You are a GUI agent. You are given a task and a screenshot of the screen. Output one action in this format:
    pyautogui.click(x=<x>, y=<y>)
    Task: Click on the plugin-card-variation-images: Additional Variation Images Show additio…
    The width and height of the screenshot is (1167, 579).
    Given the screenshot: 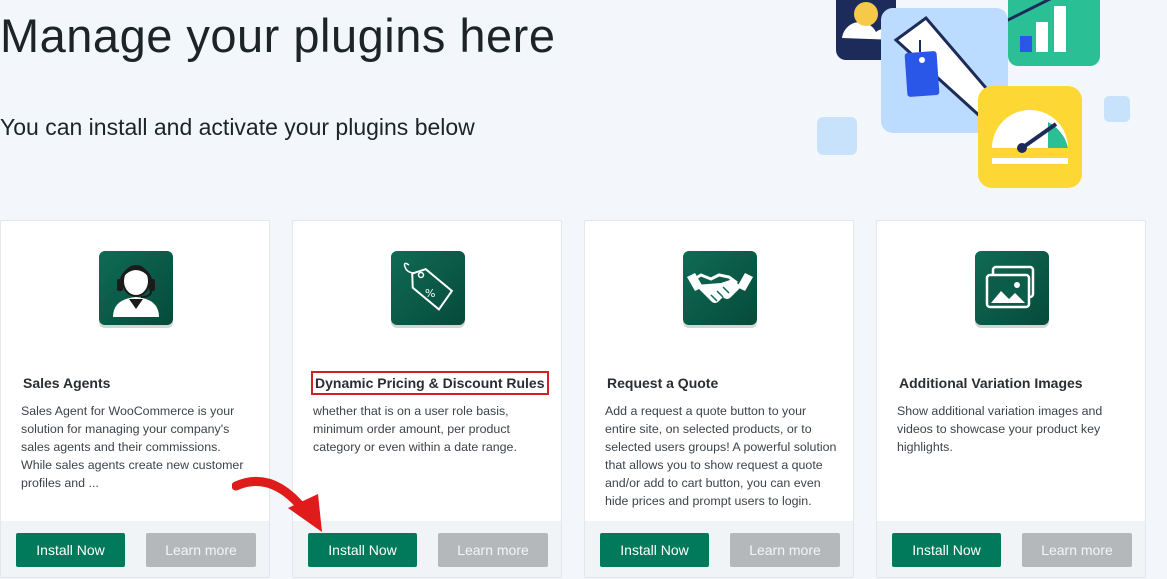 What is the action you would take?
    pyautogui.click(x=1011, y=399)
    